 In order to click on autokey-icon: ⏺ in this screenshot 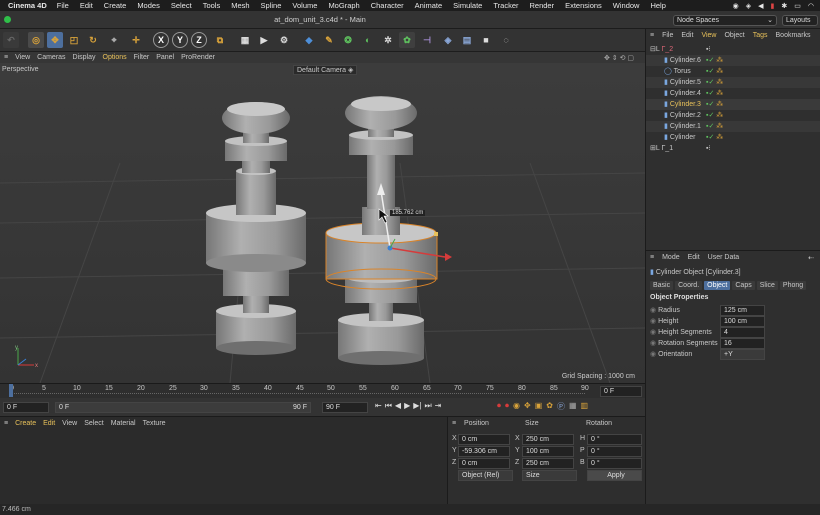, I will do `click(507, 406)`.